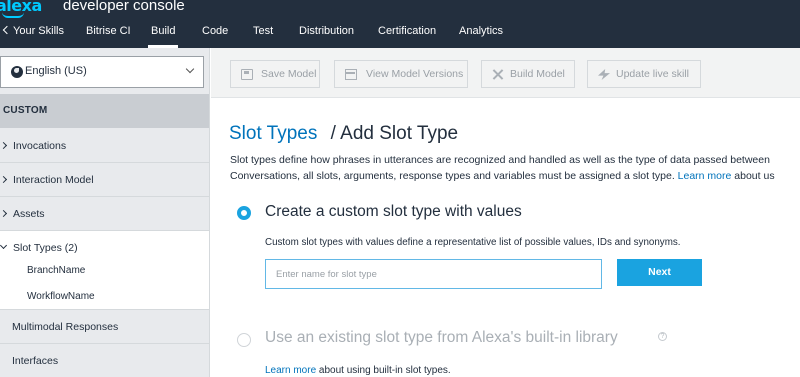  I want to click on nav-build: Build, so click(163, 36).